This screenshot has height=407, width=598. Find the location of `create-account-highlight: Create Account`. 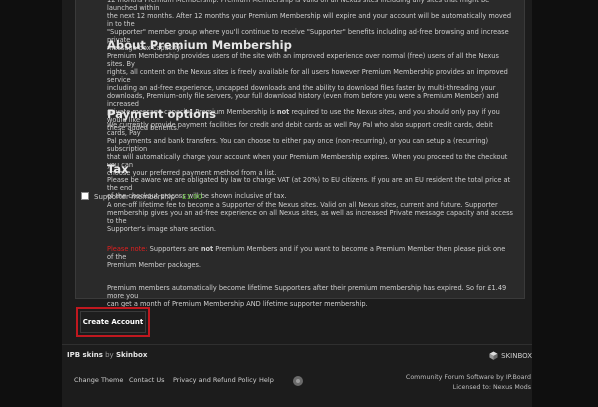

create-account-highlight: Create Account is located at coordinates (113, 322).